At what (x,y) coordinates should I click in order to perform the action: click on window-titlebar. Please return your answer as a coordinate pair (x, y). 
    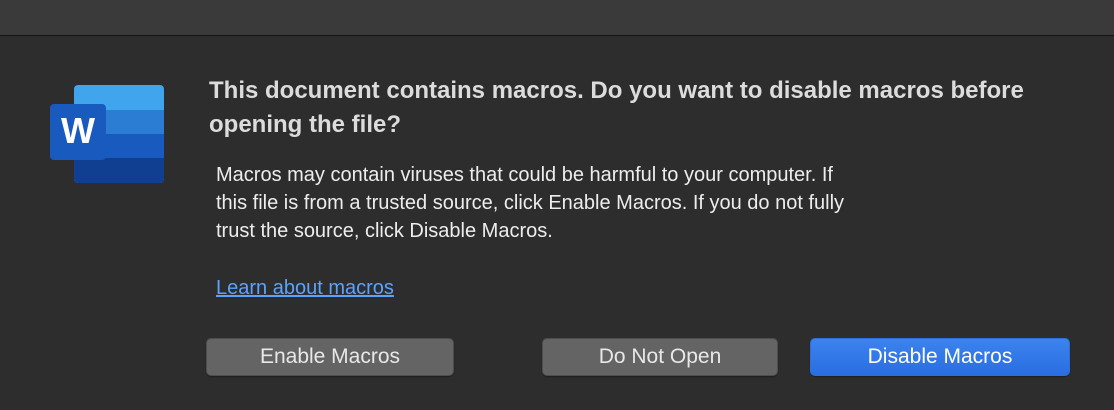
    Looking at the image, I should click on (557, 18).